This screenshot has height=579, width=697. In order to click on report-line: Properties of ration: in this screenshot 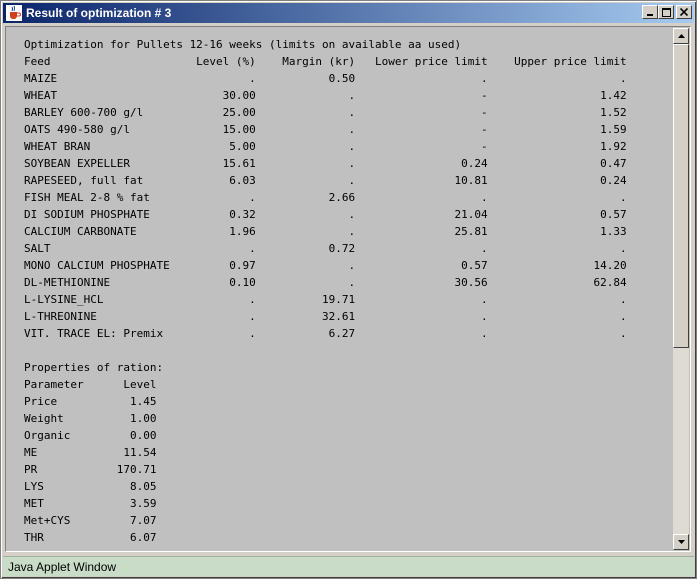, I will do `click(94, 367)`.